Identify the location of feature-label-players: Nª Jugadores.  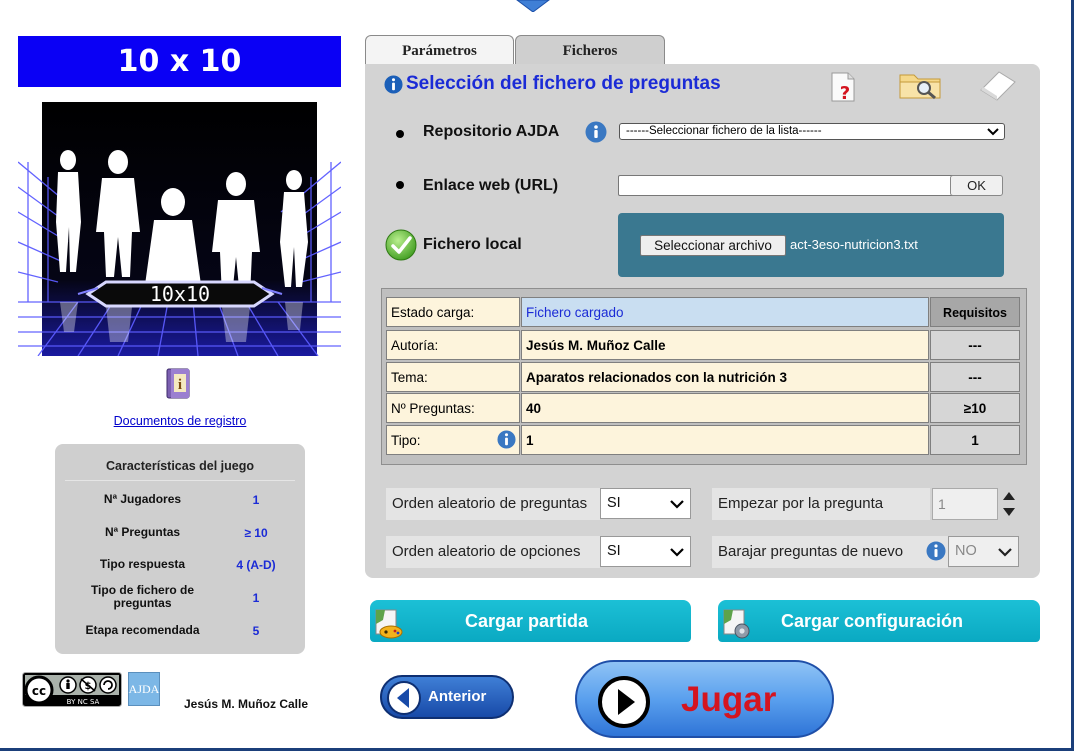
(142, 499).